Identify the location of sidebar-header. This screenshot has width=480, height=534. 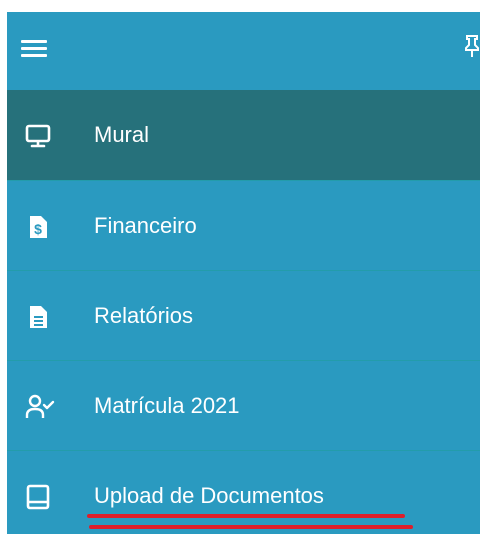
(243, 51).